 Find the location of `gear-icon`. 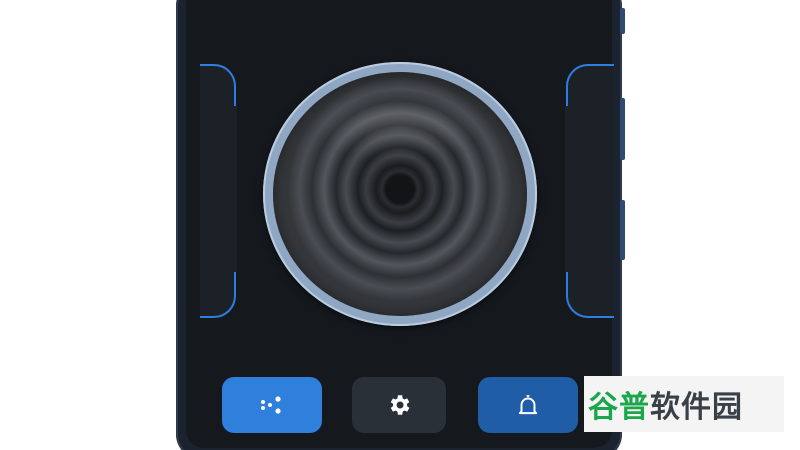

gear-icon is located at coordinates (400, 405).